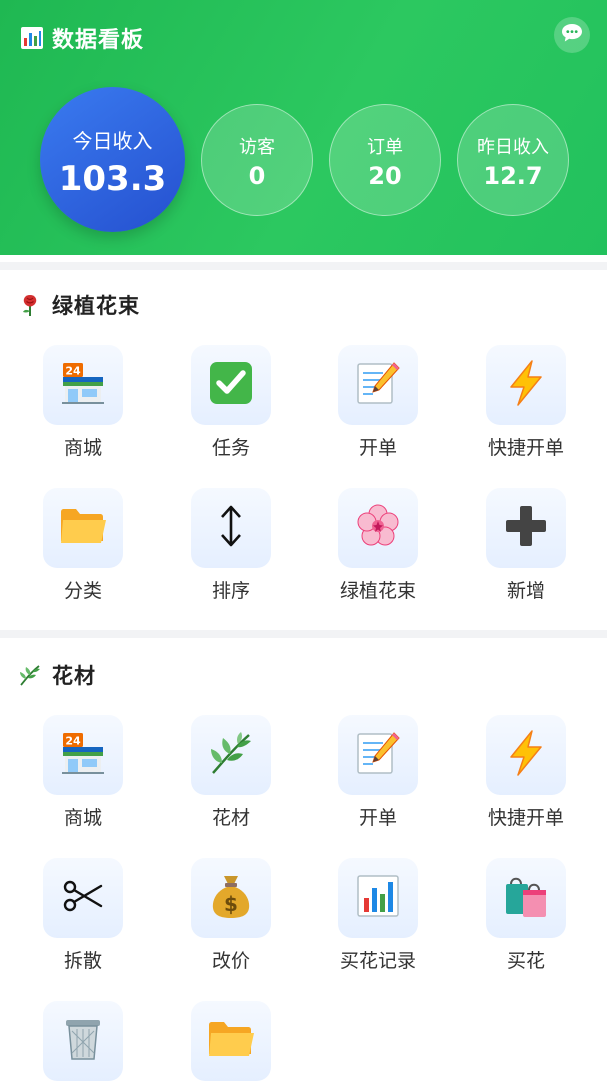 The height and width of the screenshot is (1089, 607). I want to click on today-income-value: 103.3, so click(112, 179).